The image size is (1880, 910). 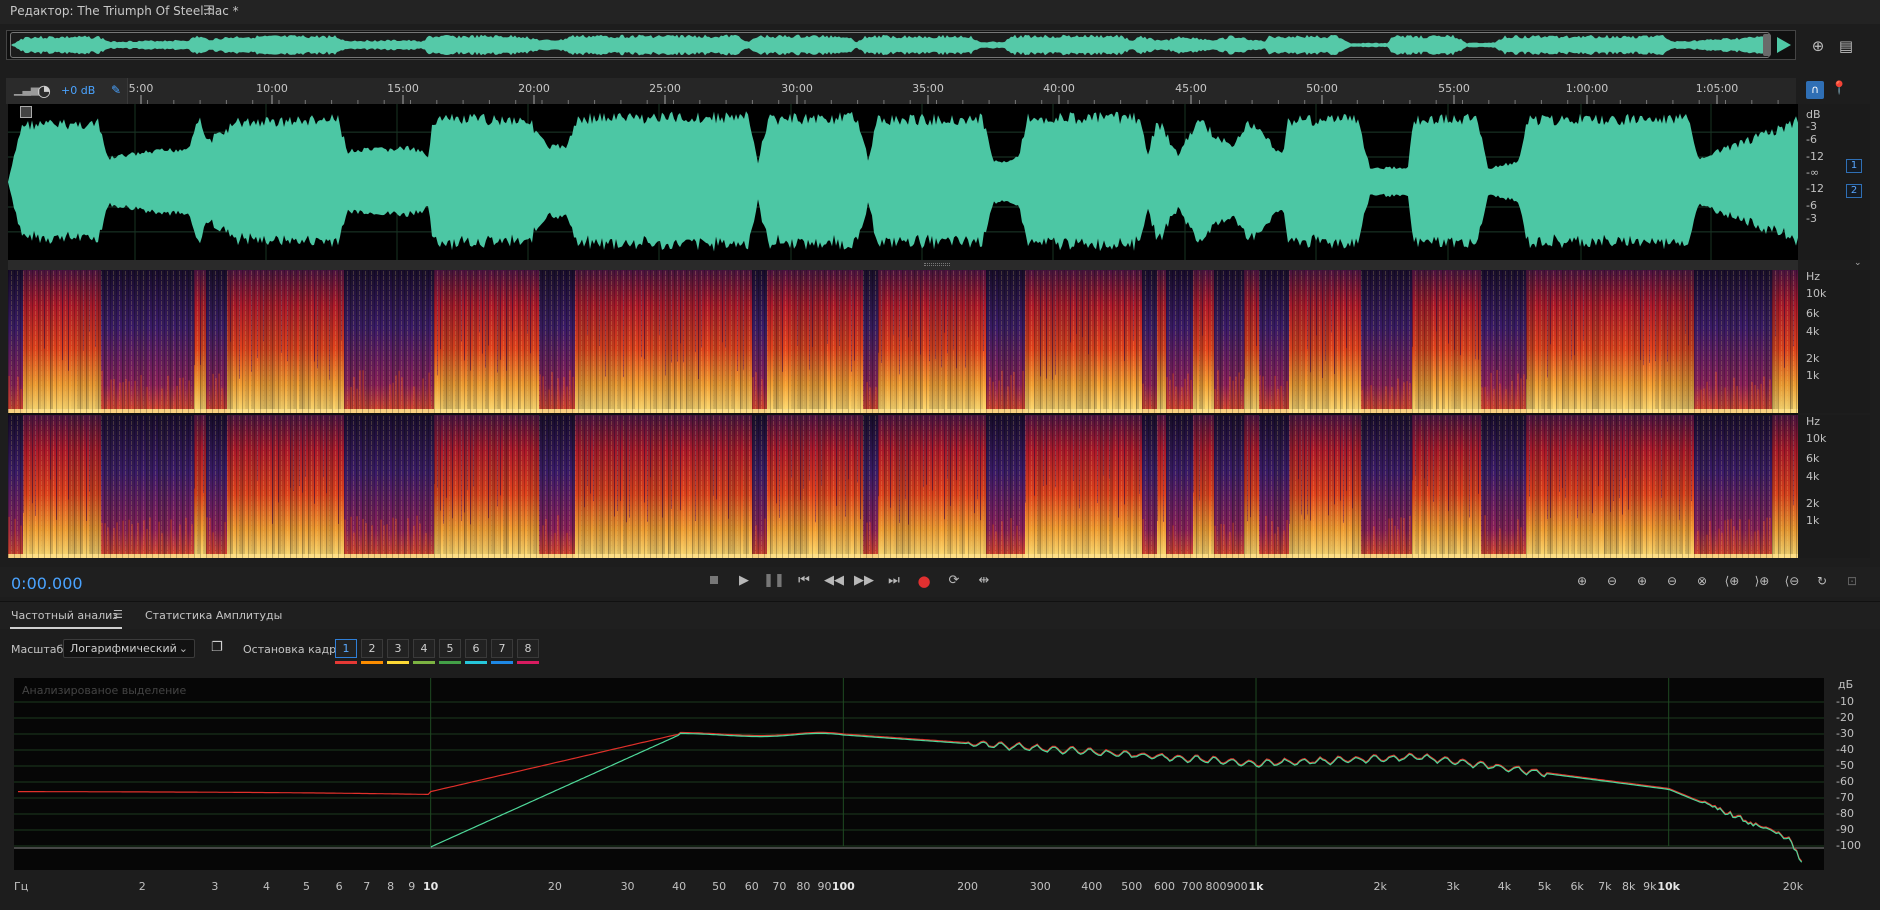 I want to click on zoom-in-left-icon: ⟨⊖, so click(x=1792, y=581).